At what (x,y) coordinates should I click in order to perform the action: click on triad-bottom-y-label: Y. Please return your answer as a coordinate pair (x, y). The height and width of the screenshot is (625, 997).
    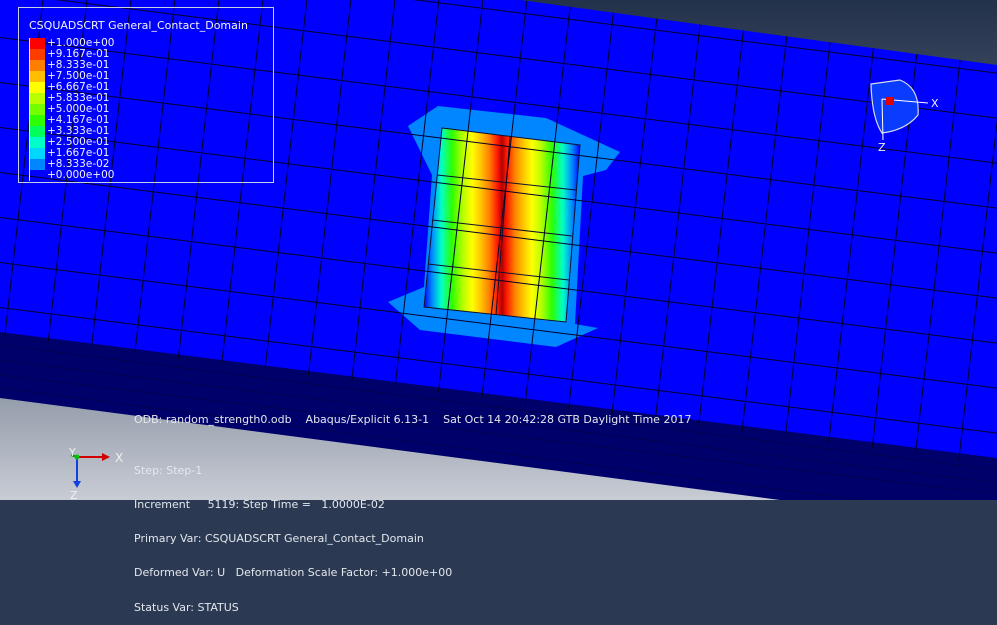
    Looking at the image, I should click on (72, 452).